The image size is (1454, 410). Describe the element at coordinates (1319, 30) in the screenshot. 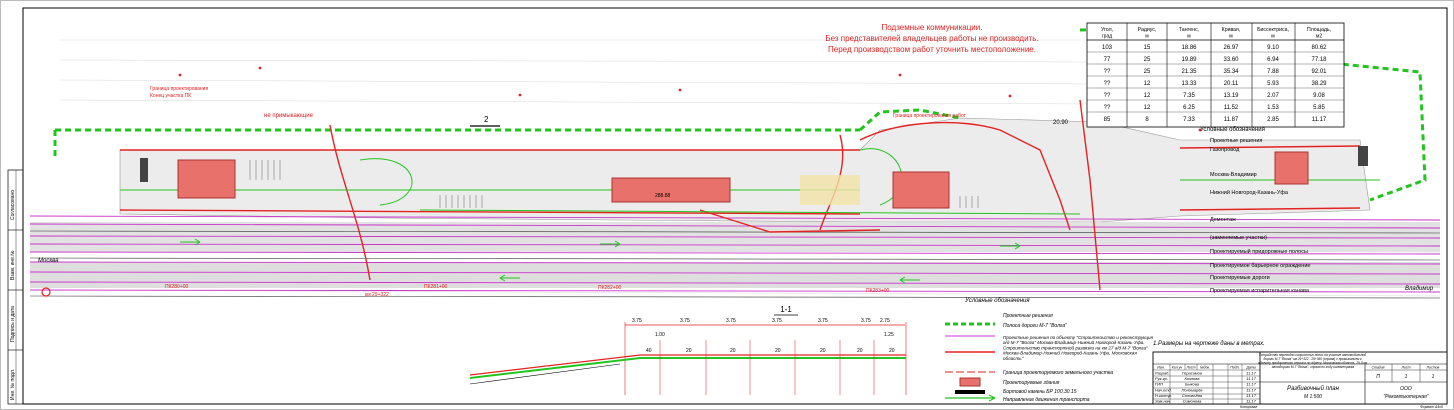

I see `curve-table-header: Площадь,` at that location.